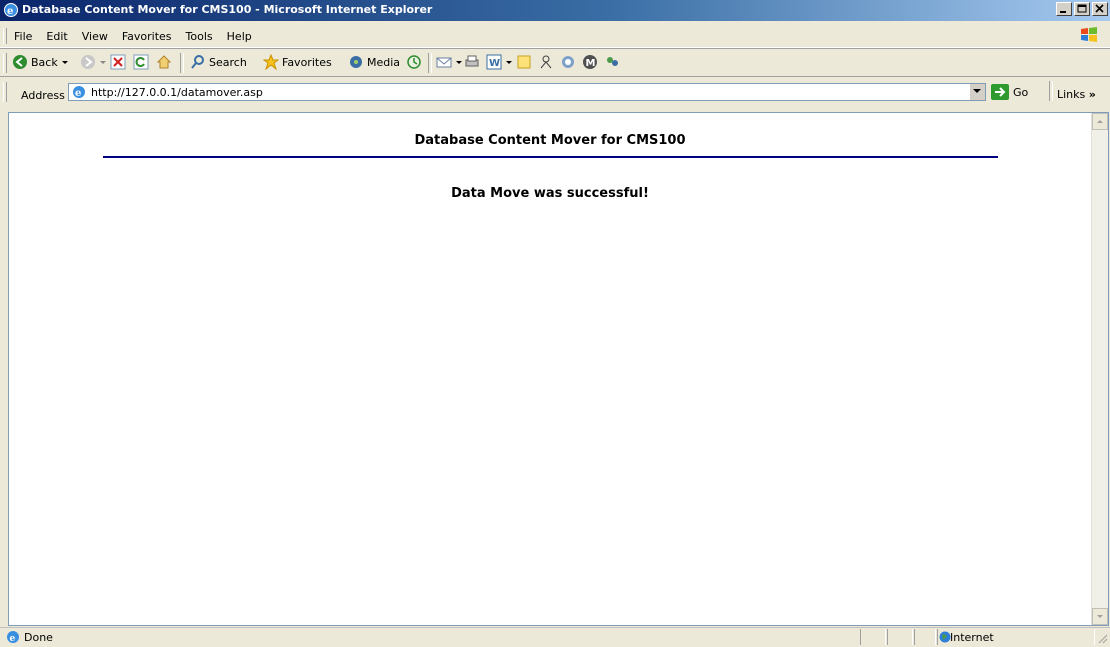 This screenshot has width=1110, height=647. I want to click on word-edit-icon: W, so click(494, 62).